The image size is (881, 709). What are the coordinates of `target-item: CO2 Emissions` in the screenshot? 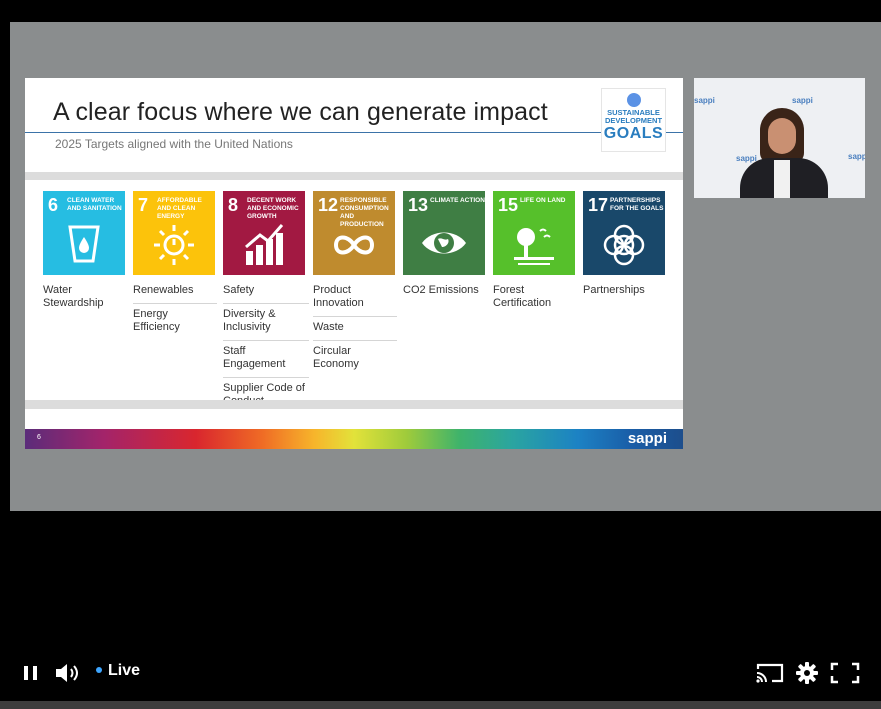 It's located at (441, 290).